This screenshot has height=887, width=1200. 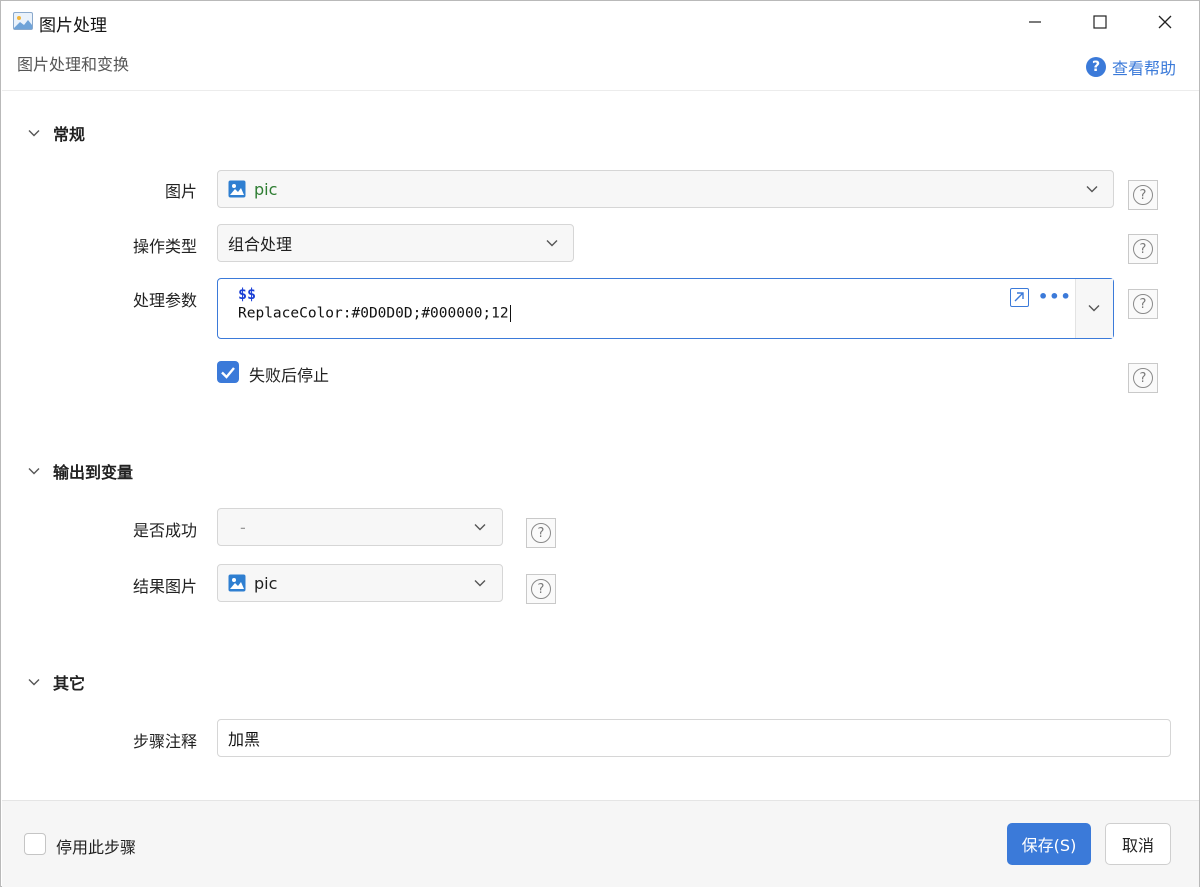 What do you see at coordinates (395, 243) in the screenshot?
I see `op-type-select: 组合处理` at bounding box center [395, 243].